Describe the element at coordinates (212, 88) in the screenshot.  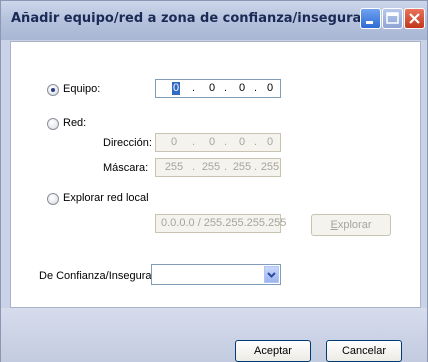
I see `equipo-octet-2: 0` at that location.